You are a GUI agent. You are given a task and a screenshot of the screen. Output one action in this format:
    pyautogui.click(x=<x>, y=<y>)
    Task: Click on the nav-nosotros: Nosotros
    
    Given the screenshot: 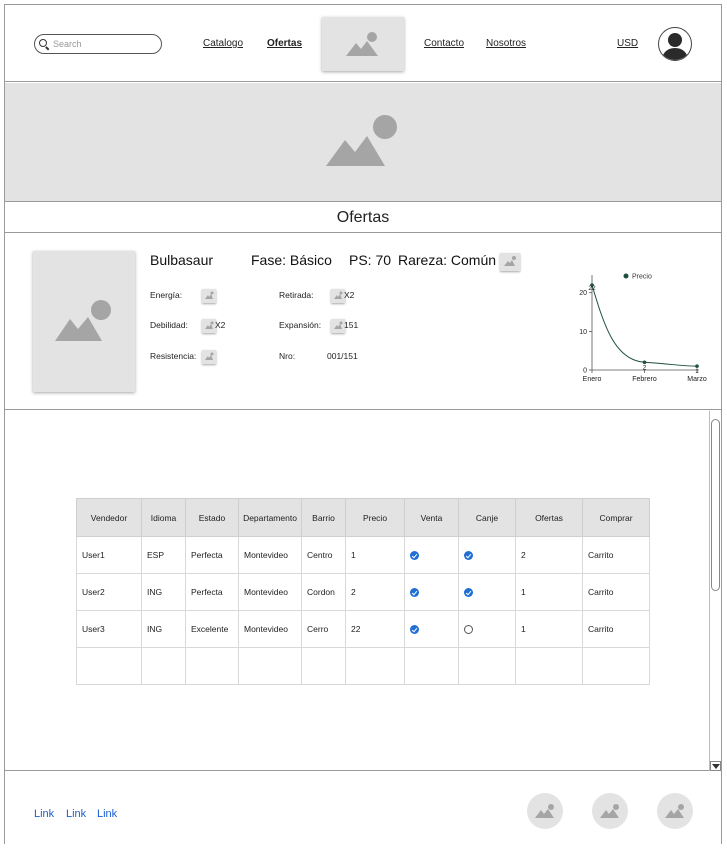 What is the action you would take?
    pyautogui.click(x=506, y=43)
    